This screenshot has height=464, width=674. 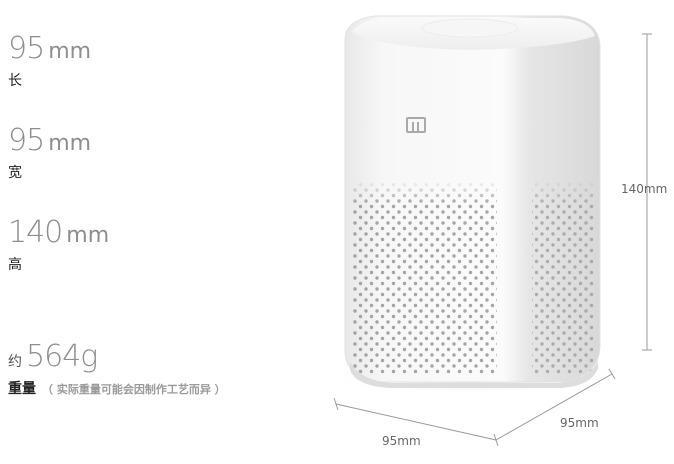 What do you see at coordinates (563, 277) in the screenshot?
I see `grille-side` at bounding box center [563, 277].